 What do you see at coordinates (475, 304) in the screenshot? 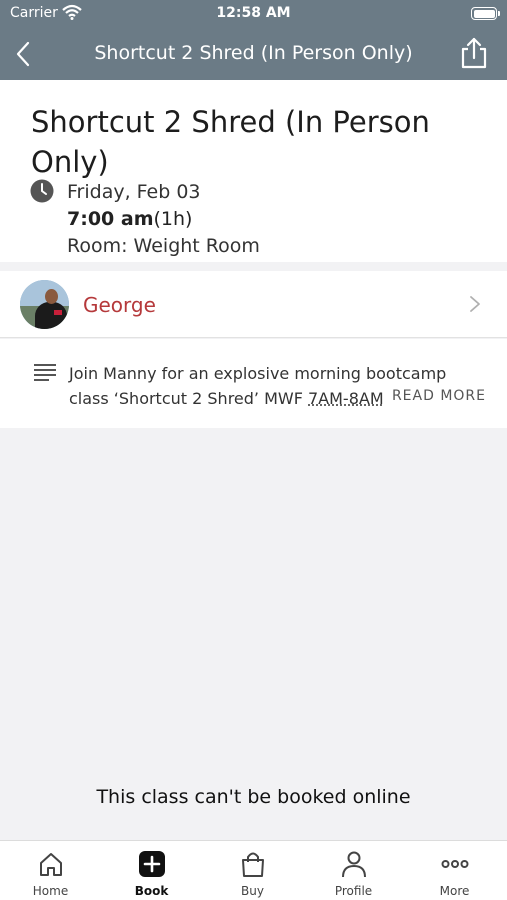
I see `chevron-right-icon` at bounding box center [475, 304].